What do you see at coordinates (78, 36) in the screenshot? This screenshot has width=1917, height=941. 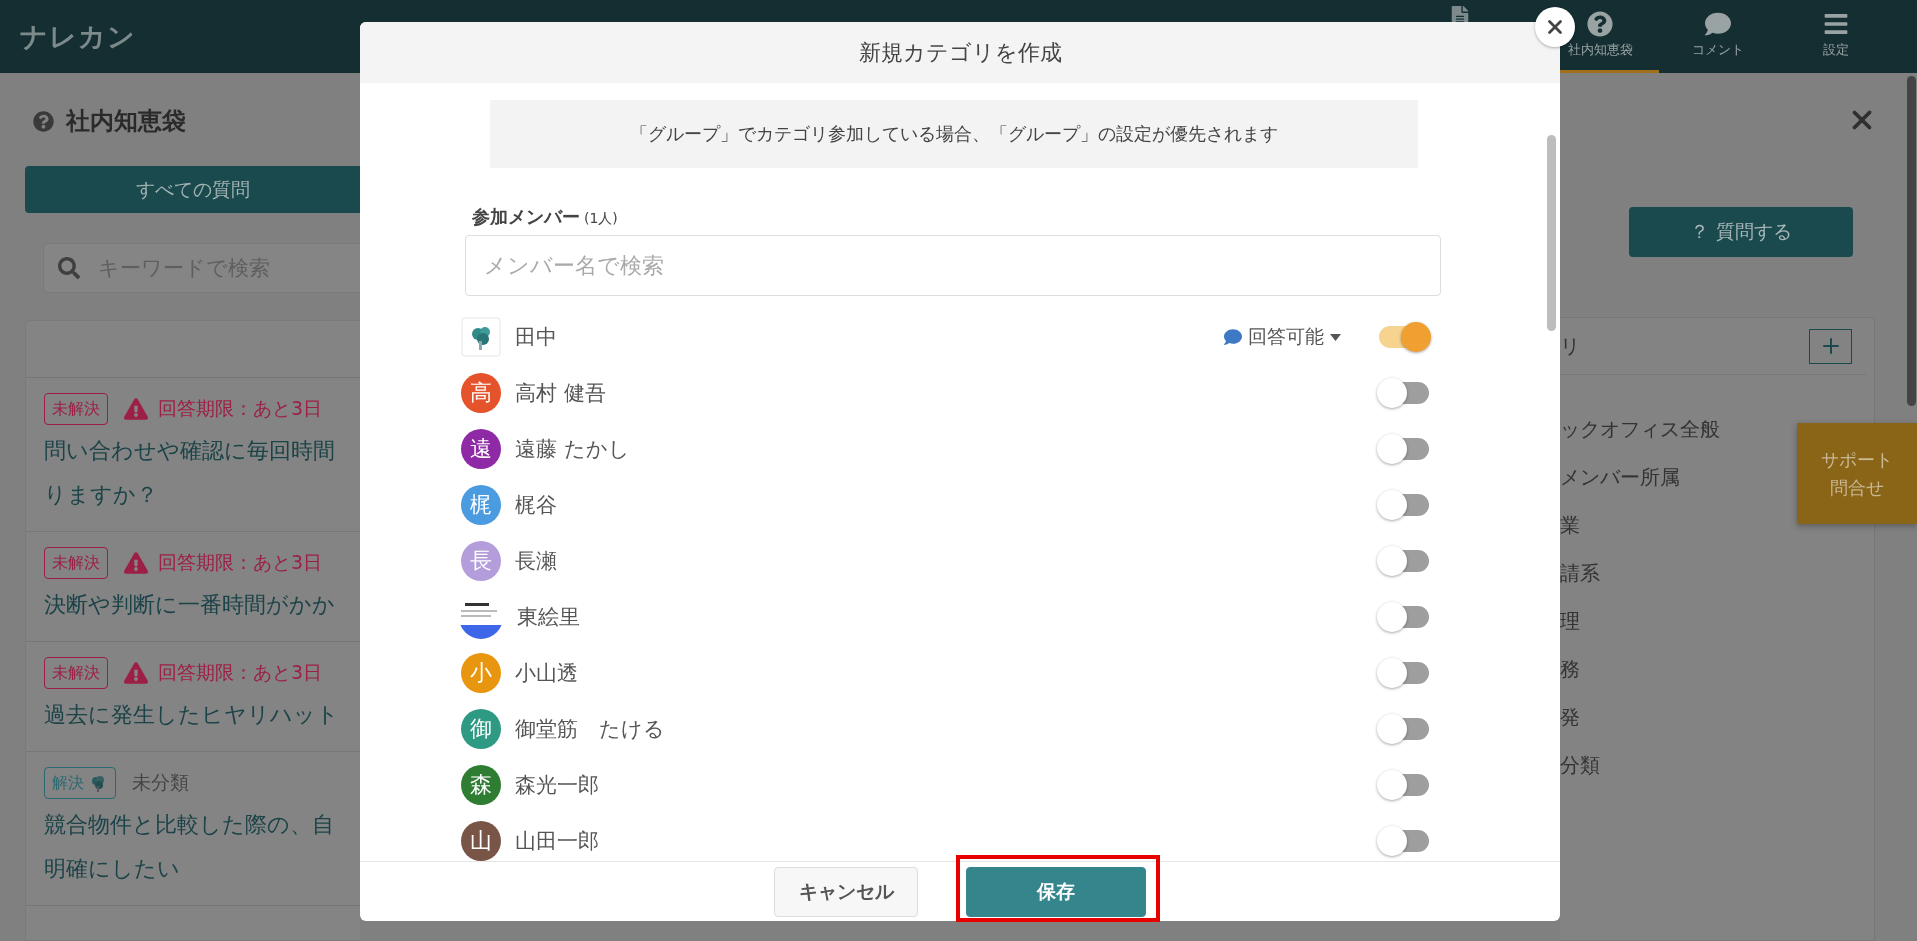 I see `app-logo: ナレカン` at bounding box center [78, 36].